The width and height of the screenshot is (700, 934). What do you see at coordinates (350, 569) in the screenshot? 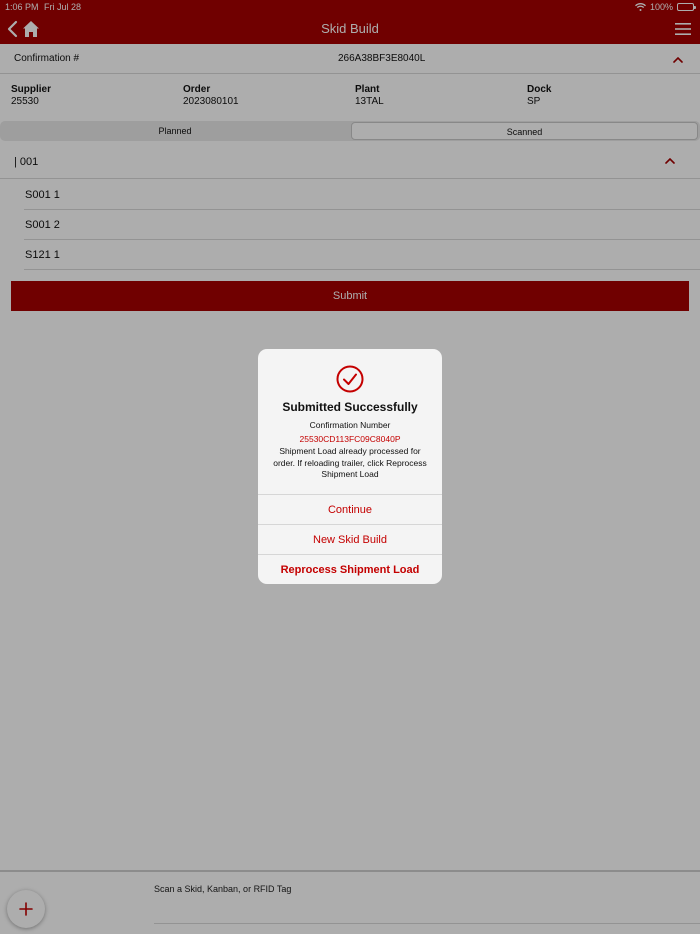
I see `reprocess-shipment-load-button: Reprocess Shipment Load` at bounding box center [350, 569].